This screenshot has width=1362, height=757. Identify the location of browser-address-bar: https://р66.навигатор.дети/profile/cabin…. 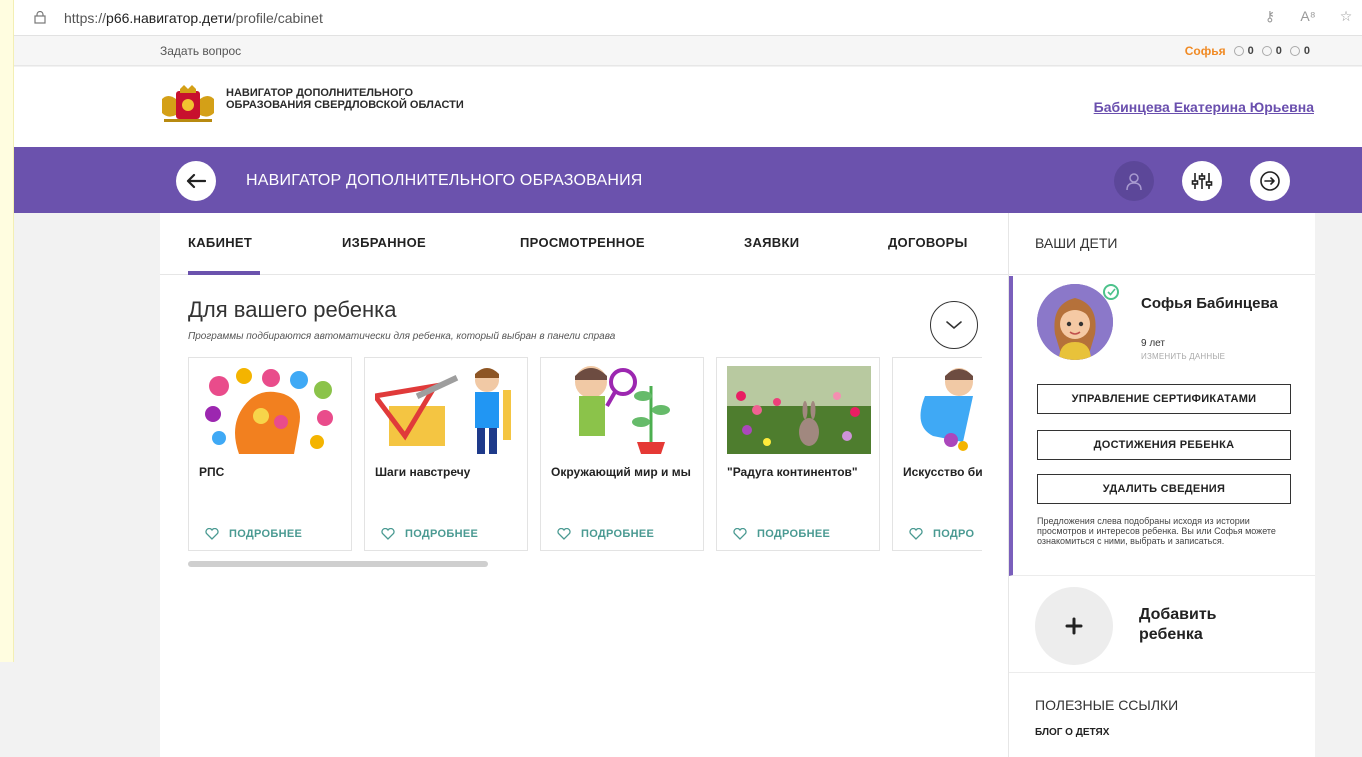
(681, 18).